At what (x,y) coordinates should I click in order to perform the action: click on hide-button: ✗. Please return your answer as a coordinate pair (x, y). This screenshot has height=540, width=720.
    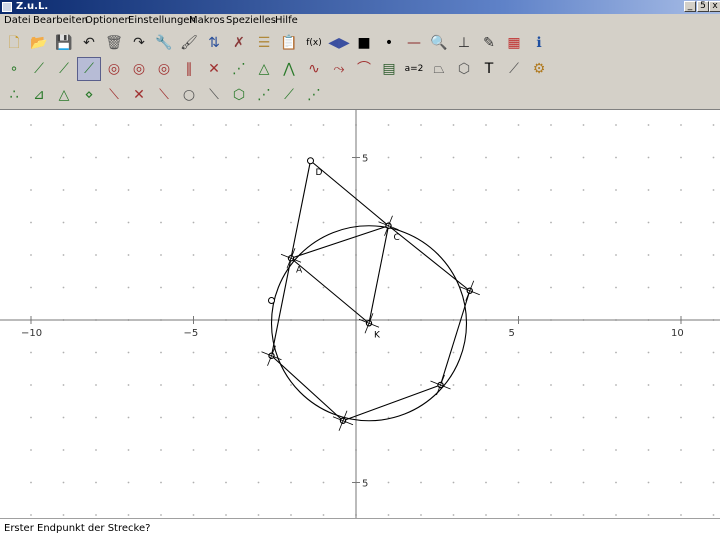
    Looking at the image, I should click on (239, 43).